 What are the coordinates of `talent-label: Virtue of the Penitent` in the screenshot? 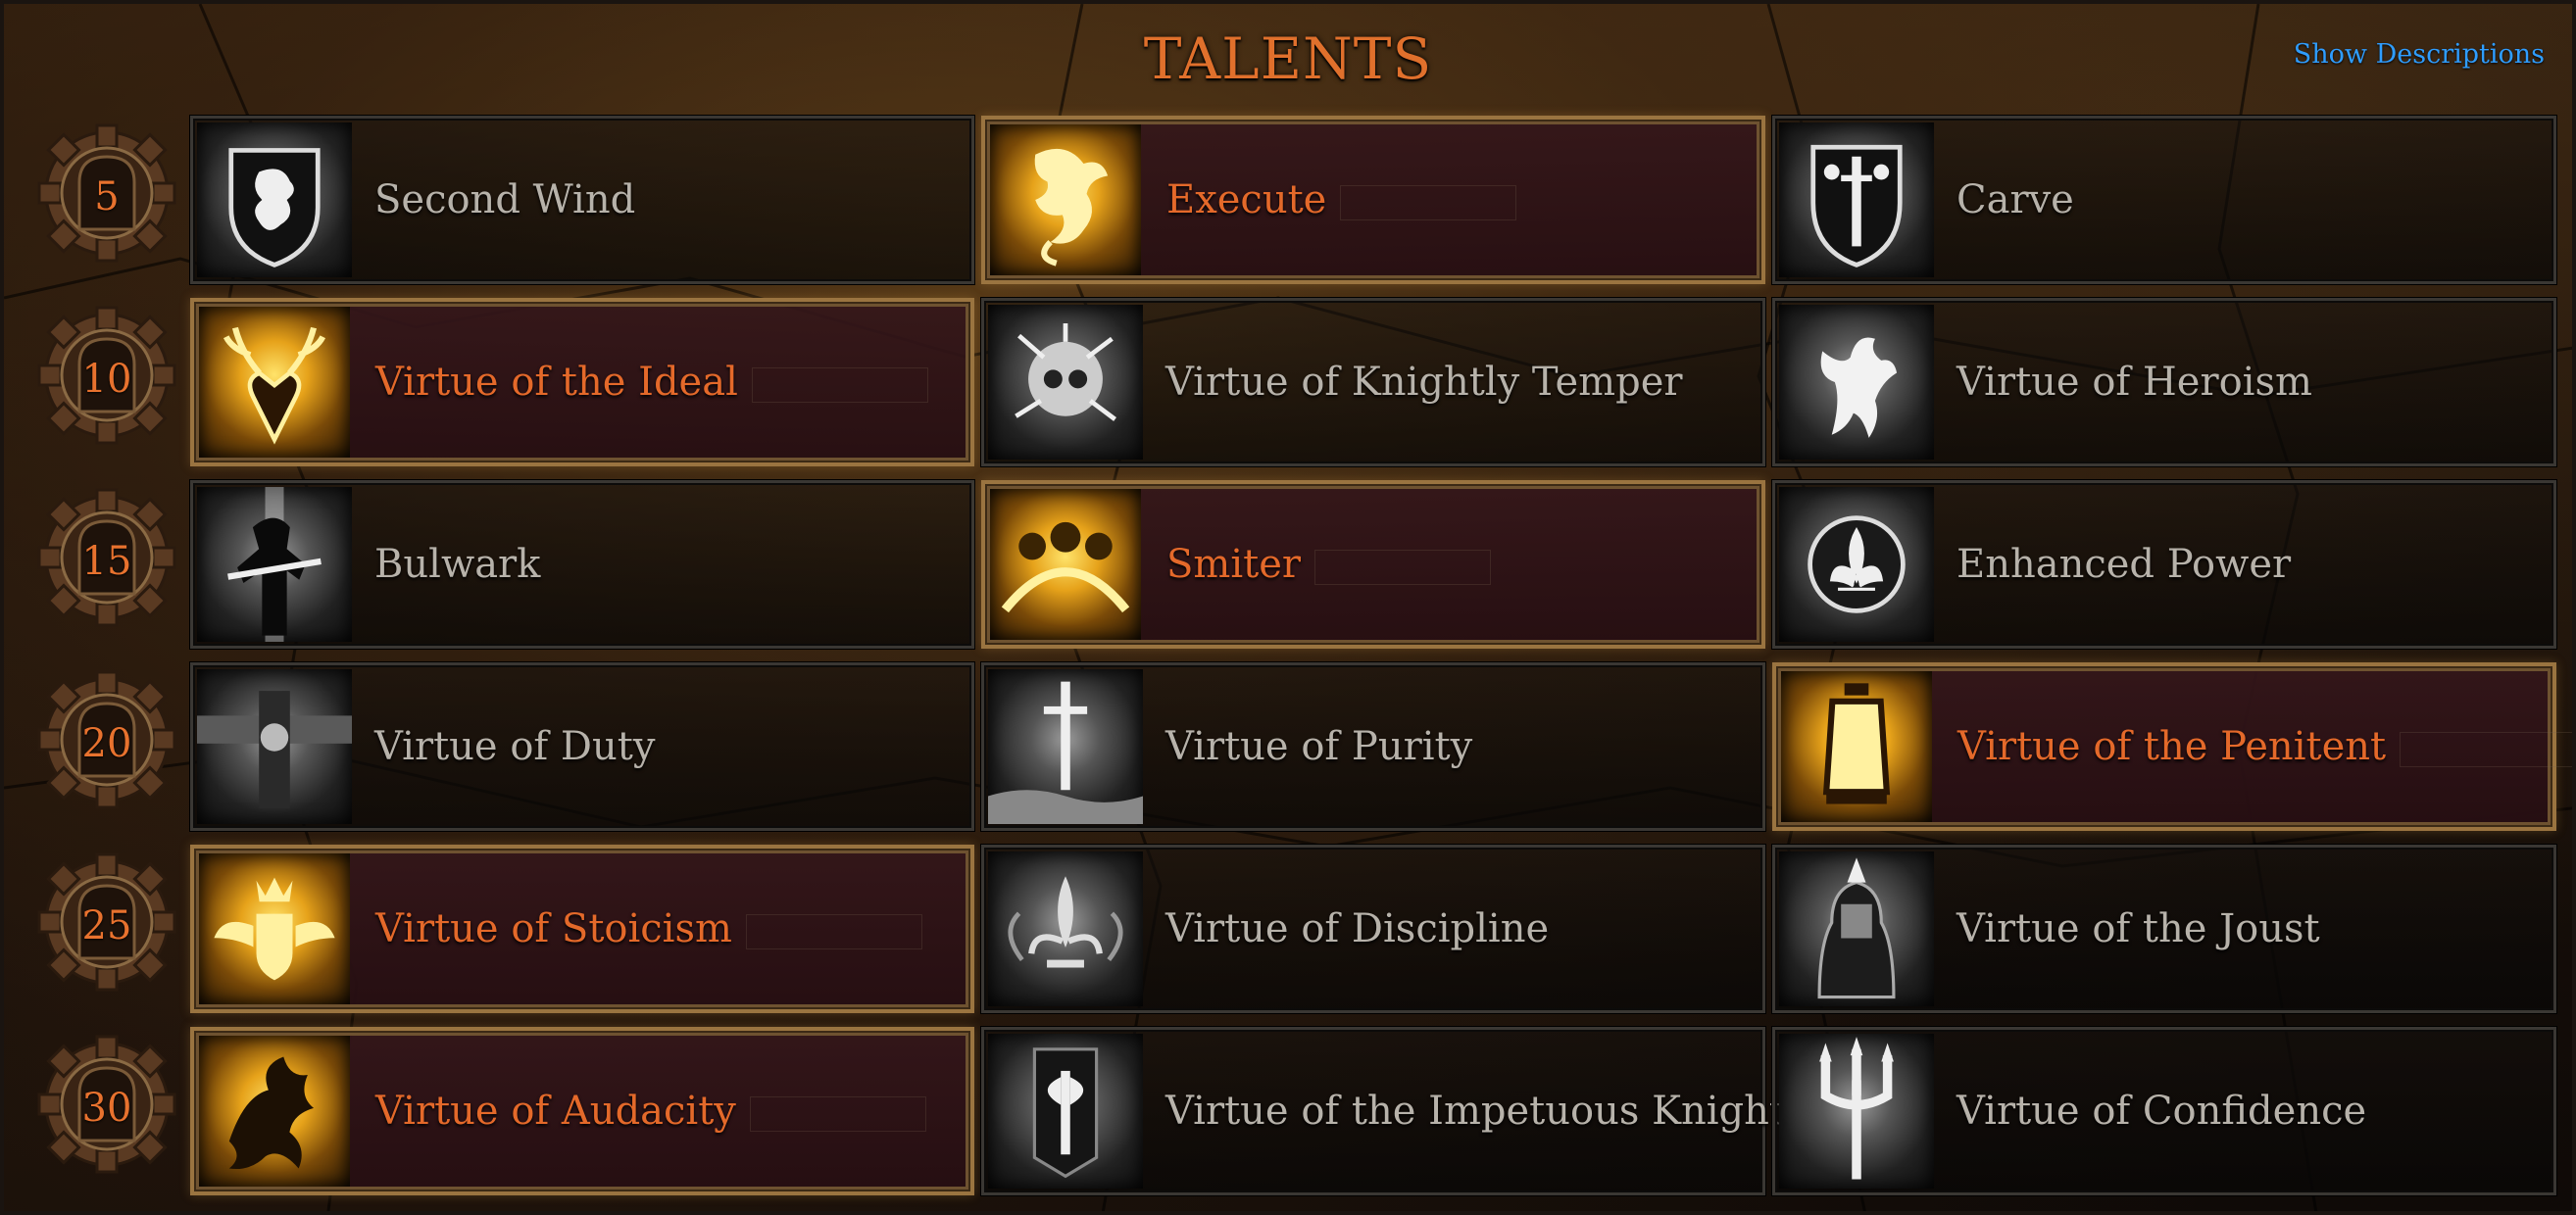 It's located at (2264, 746).